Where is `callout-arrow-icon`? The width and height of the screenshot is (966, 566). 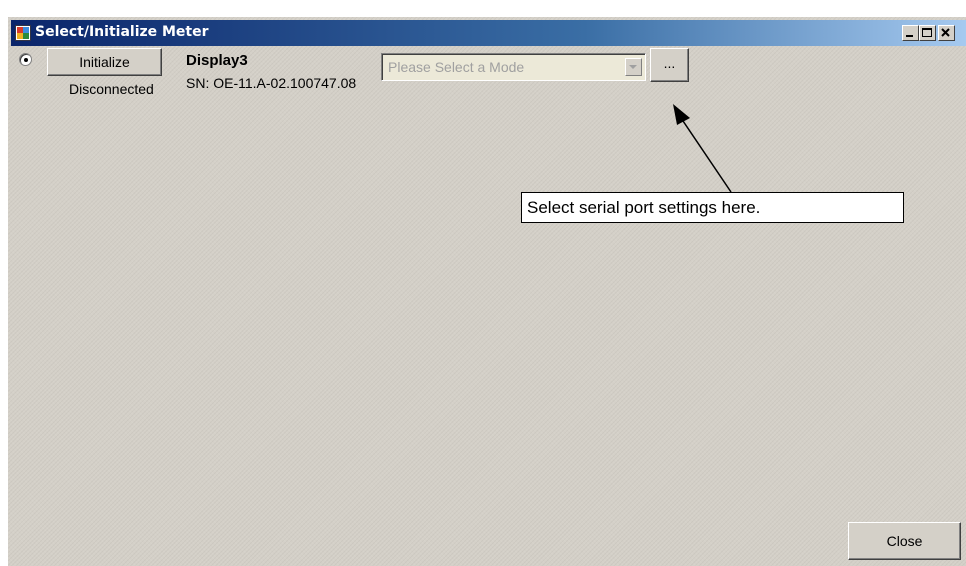
callout-arrow-icon is located at coordinates (702, 148).